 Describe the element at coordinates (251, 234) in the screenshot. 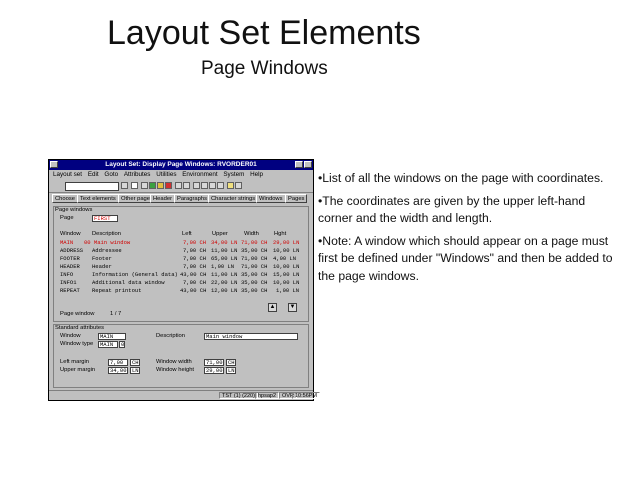

I see `col-width: Width` at that location.